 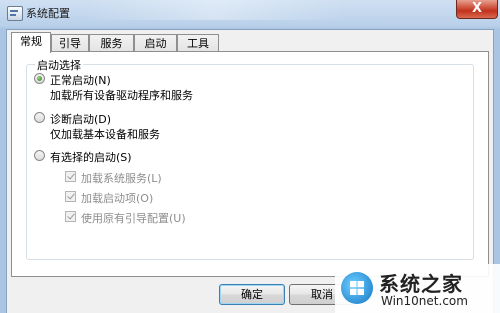 I want to click on tab-startup: 启动, so click(x=155, y=43).